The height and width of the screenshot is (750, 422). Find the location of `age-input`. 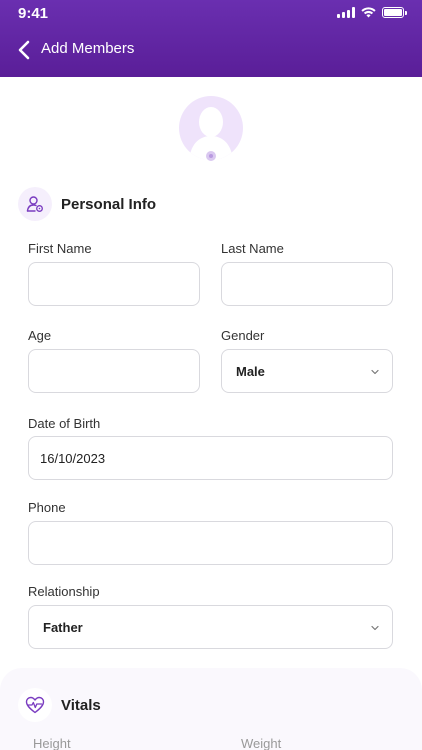

age-input is located at coordinates (119, 371).